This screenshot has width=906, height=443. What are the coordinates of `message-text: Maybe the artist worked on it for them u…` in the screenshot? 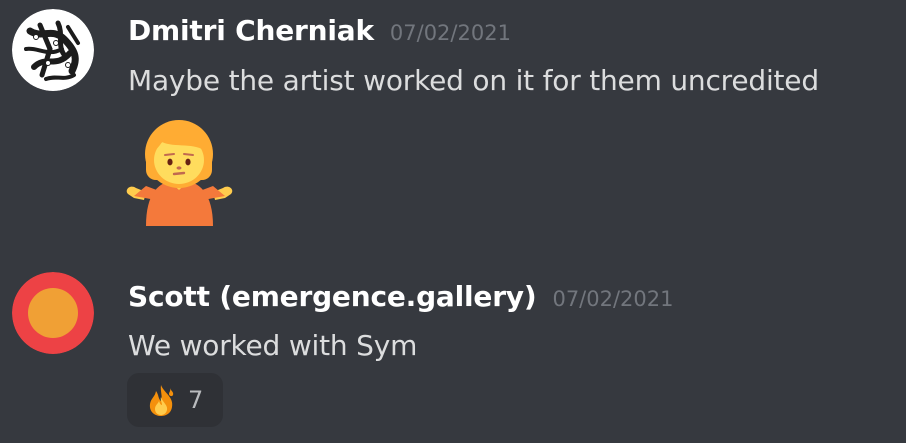 It's located at (473, 80).